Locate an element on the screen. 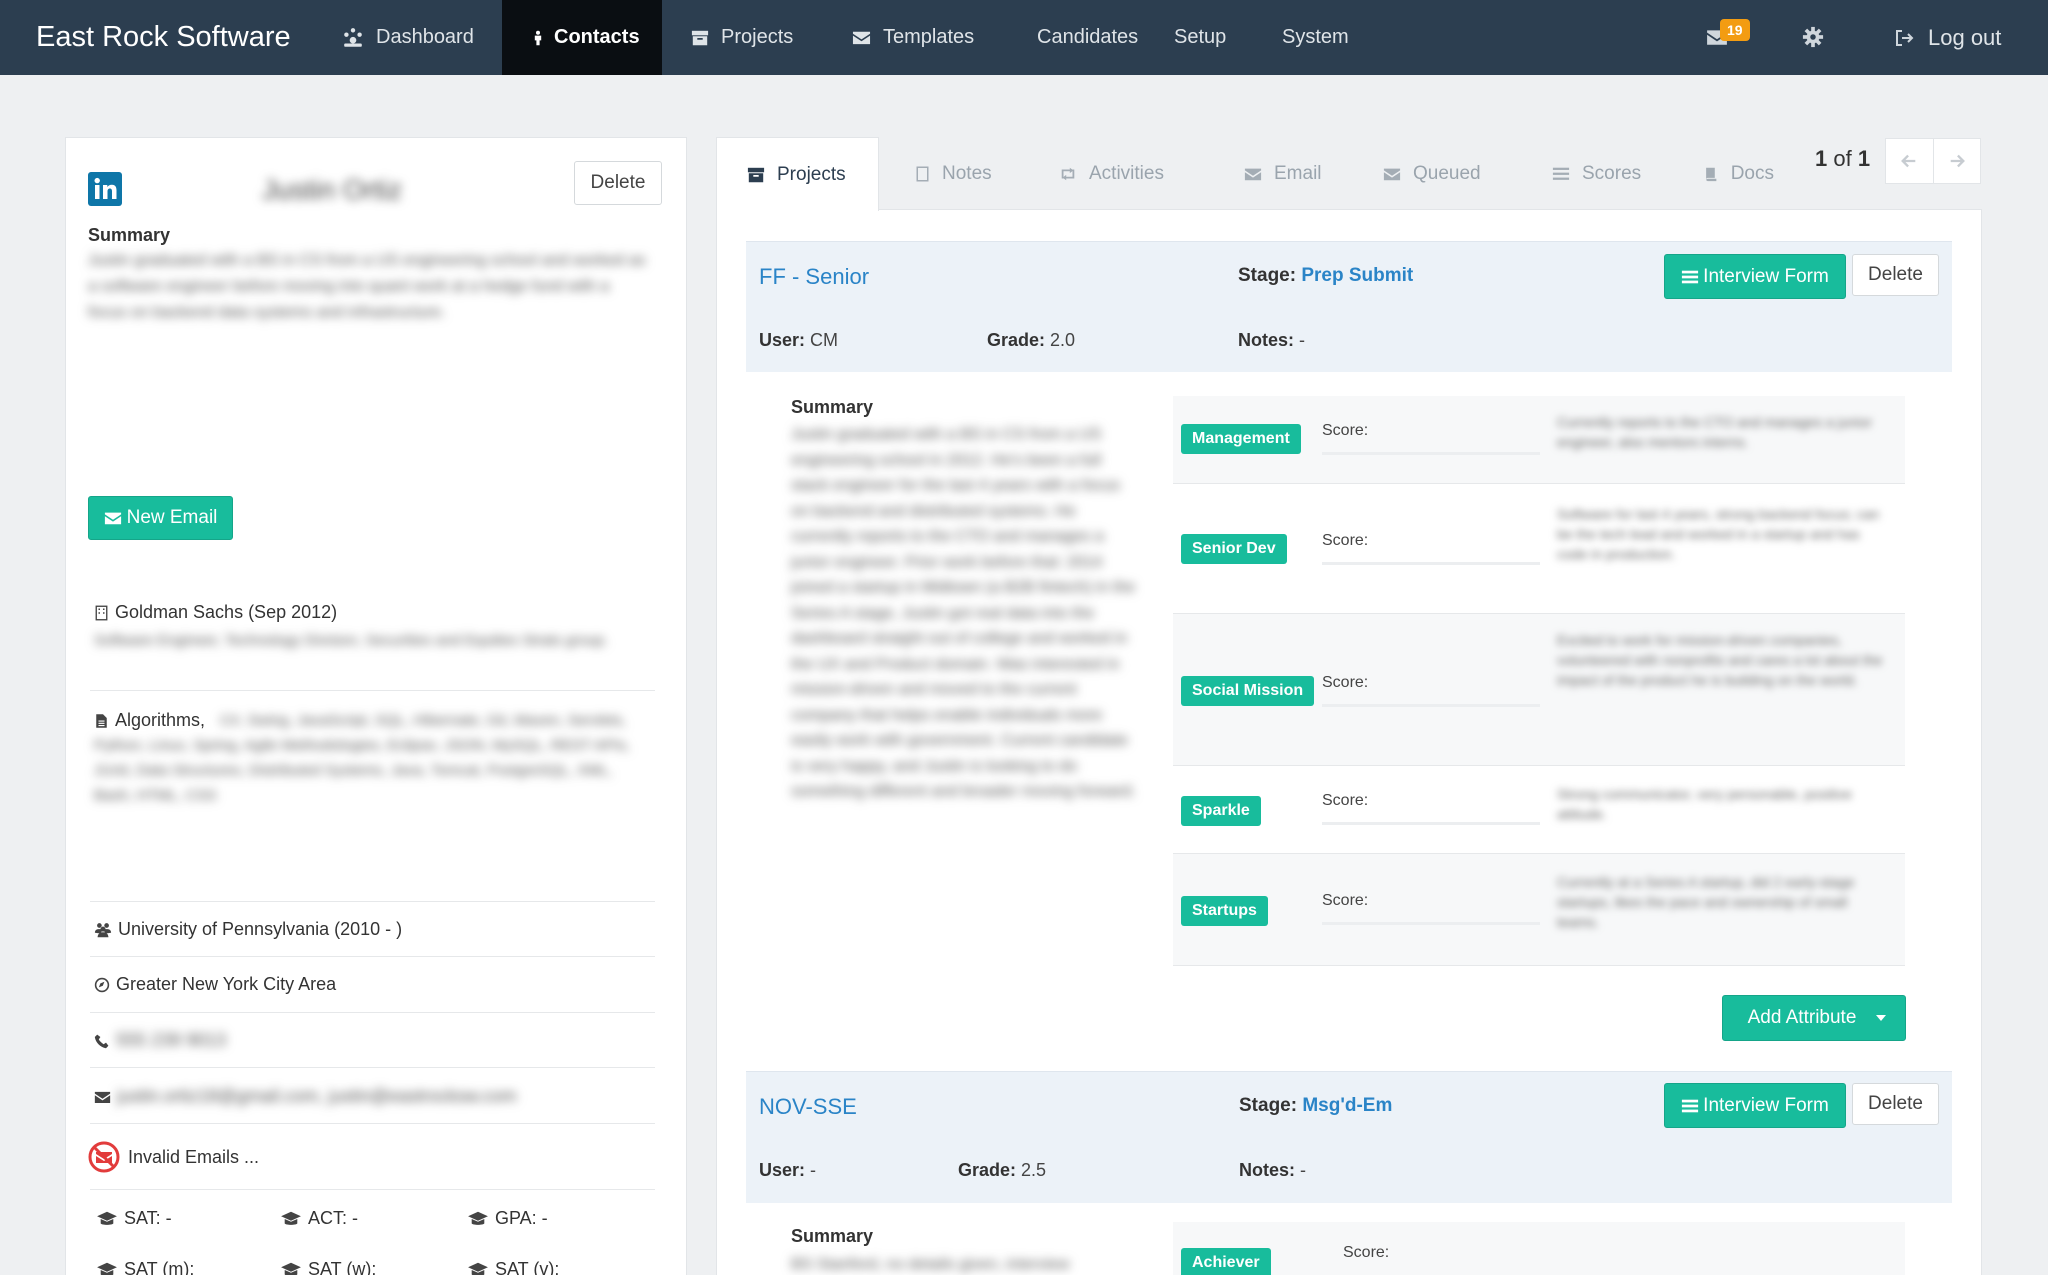 This screenshot has height=1275, width=2048. arrow-left-icon is located at coordinates (1908, 161).